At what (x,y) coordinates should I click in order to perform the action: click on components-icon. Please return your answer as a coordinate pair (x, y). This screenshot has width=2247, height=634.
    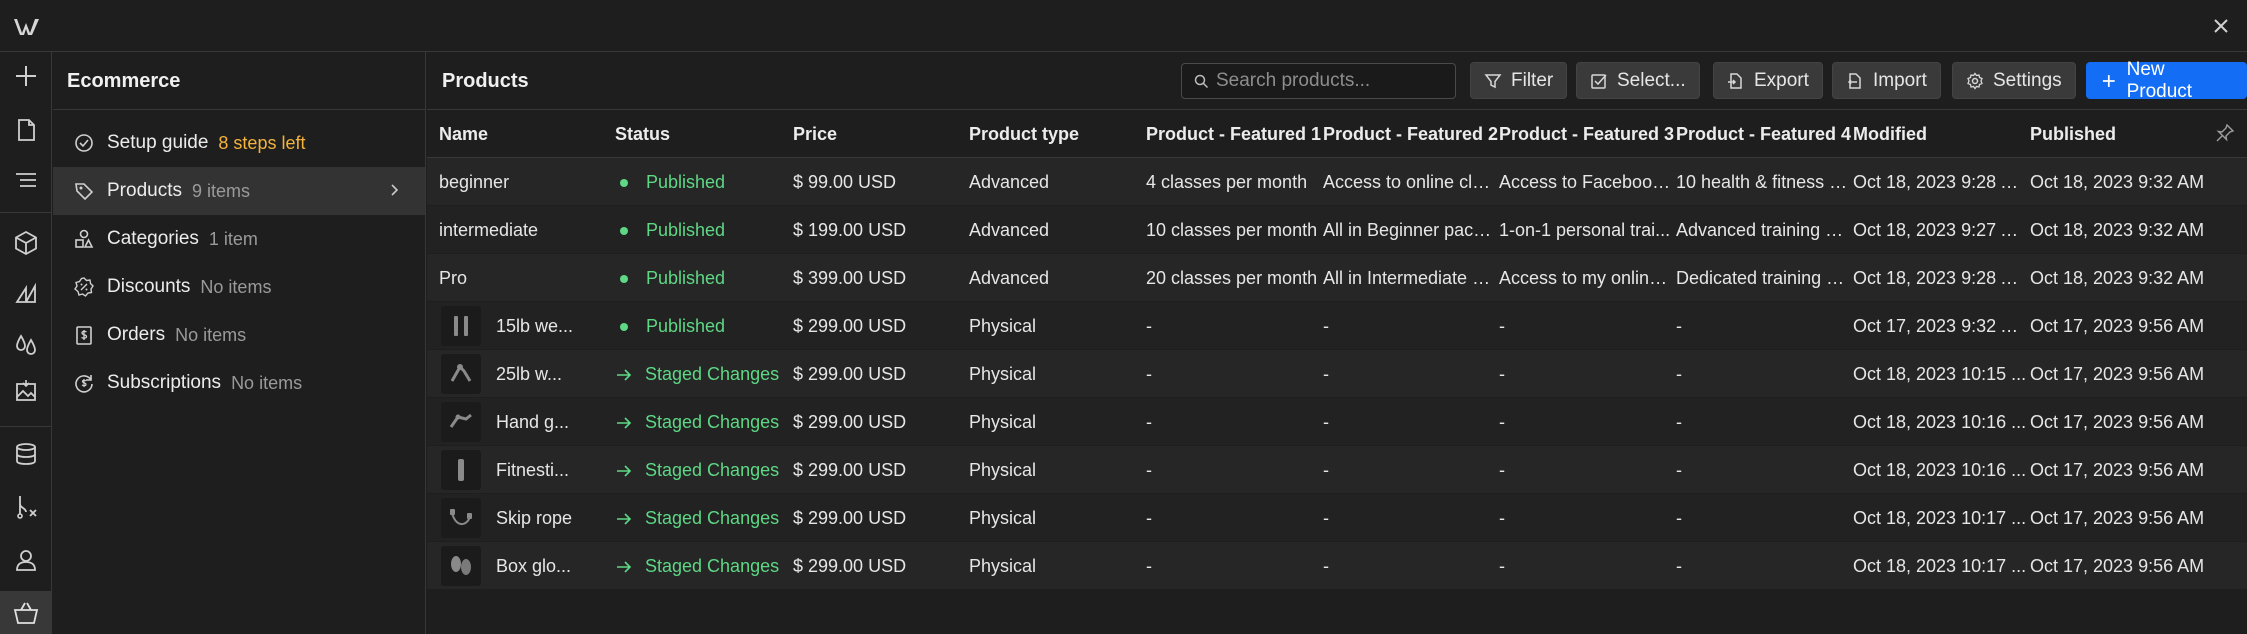
    Looking at the image, I should click on (26, 243).